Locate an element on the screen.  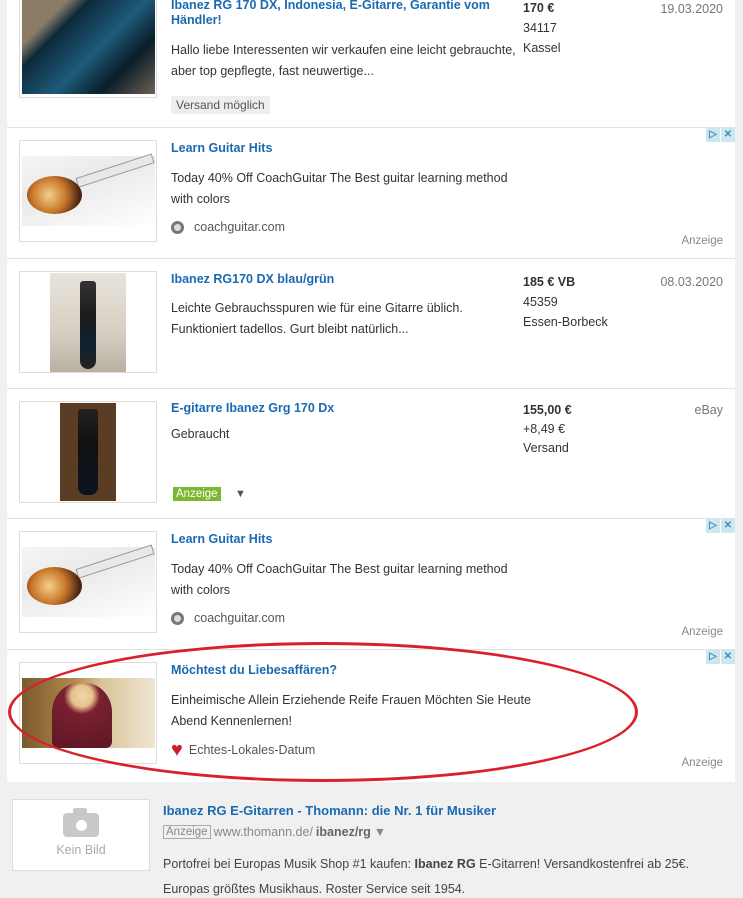
ad-title: Möchtest du Liebesaffären? is located at coordinates (341, 670).